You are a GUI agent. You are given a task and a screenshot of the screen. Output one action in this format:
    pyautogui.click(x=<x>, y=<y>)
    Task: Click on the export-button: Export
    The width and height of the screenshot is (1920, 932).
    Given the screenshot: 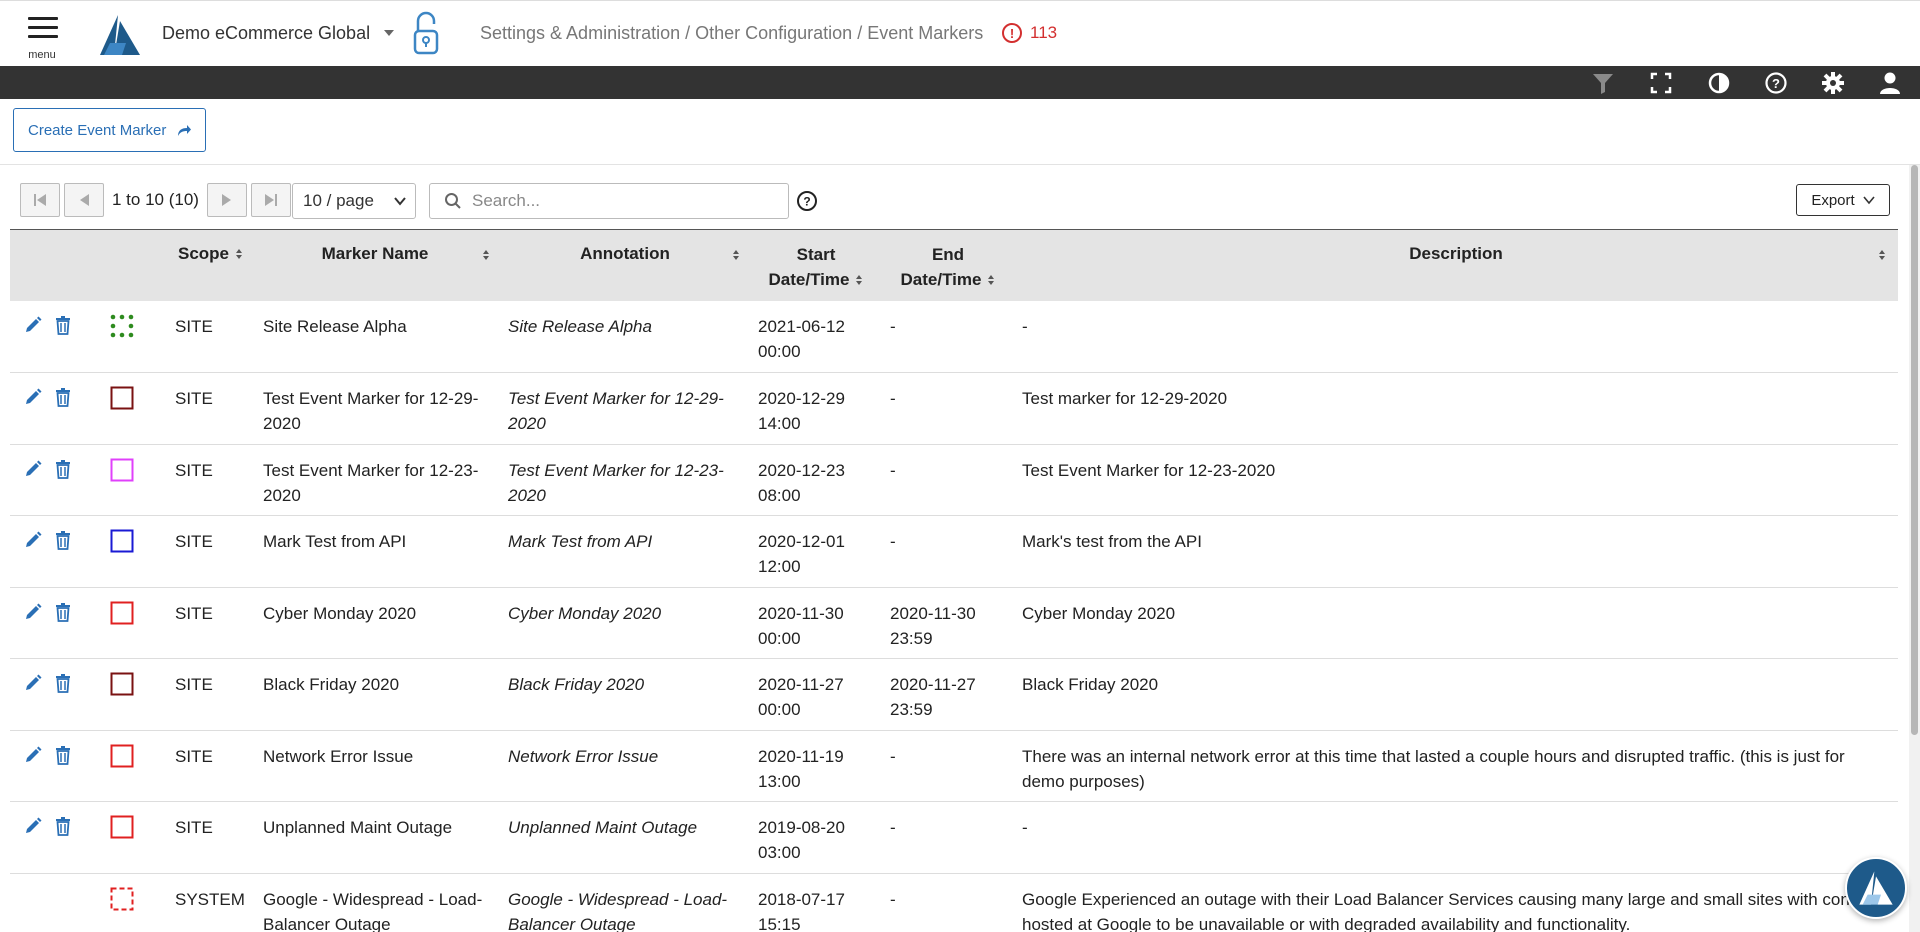 What is the action you would take?
    pyautogui.click(x=1843, y=200)
    